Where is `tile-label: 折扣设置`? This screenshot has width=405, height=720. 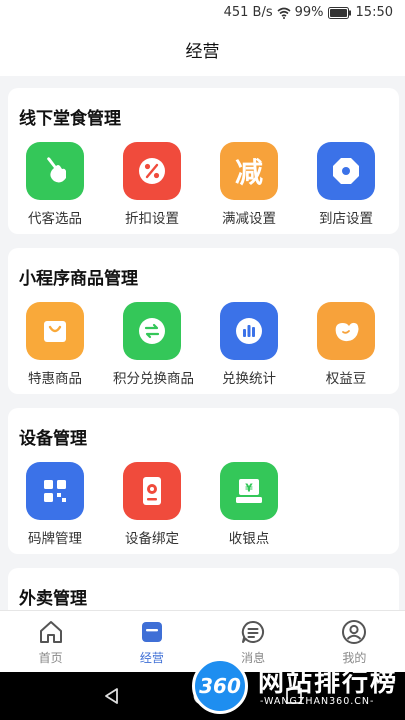
tile-label: 折扣设置 is located at coordinates (152, 219).